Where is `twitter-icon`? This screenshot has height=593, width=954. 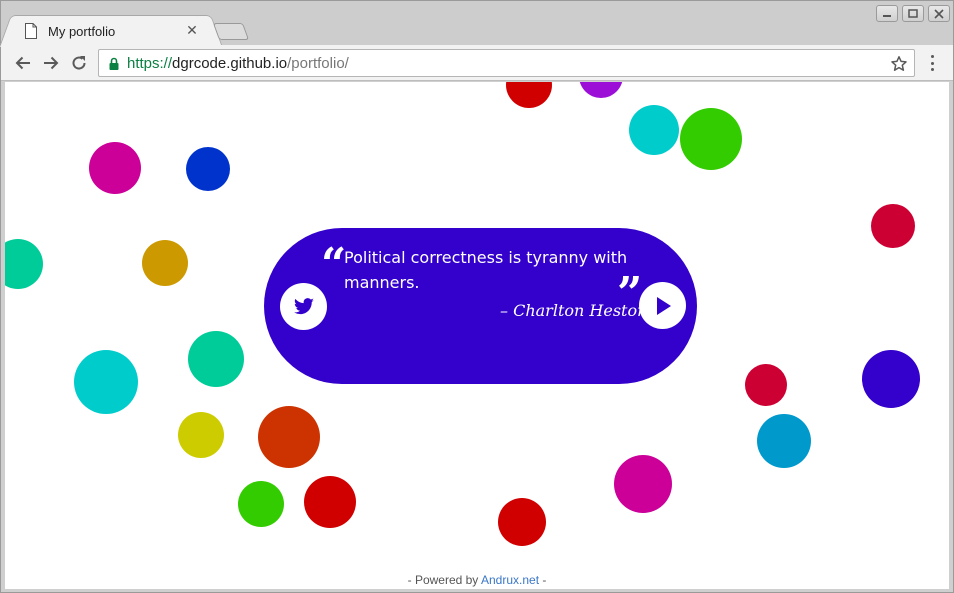 twitter-icon is located at coordinates (303, 305).